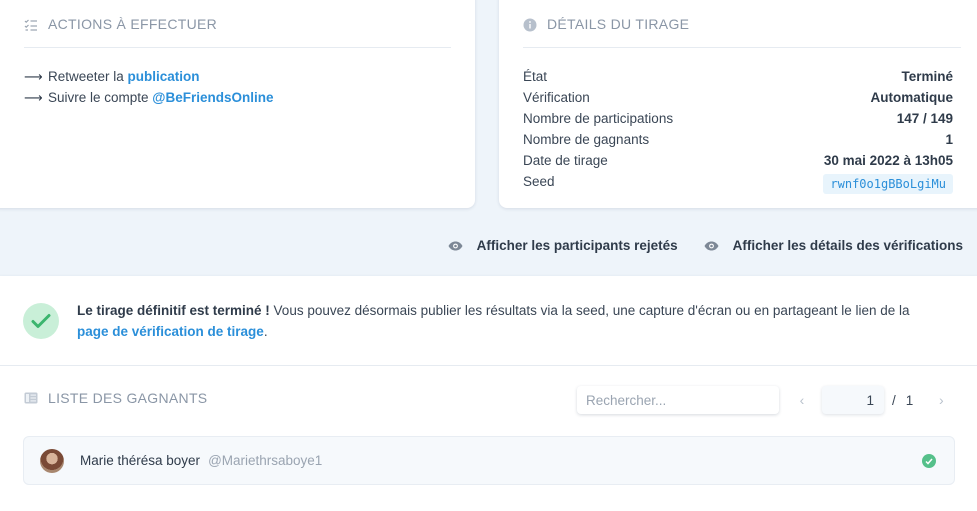 The image size is (977, 511). What do you see at coordinates (853, 400) in the screenshot?
I see `page-number-input: 1` at bounding box center [853, 400].